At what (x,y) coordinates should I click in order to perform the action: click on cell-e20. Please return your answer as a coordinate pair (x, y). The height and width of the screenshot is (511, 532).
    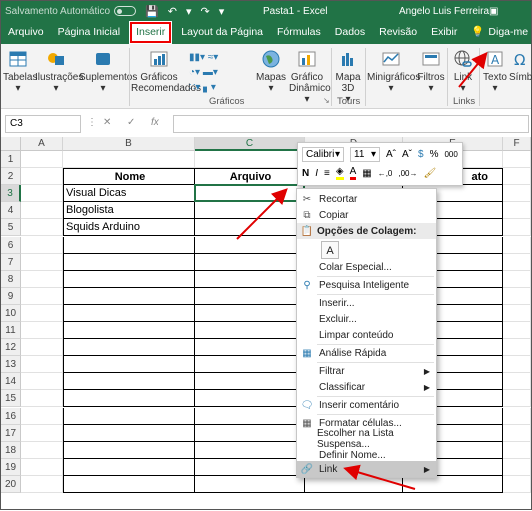
    Looking at the image, I should click on (453, 484).